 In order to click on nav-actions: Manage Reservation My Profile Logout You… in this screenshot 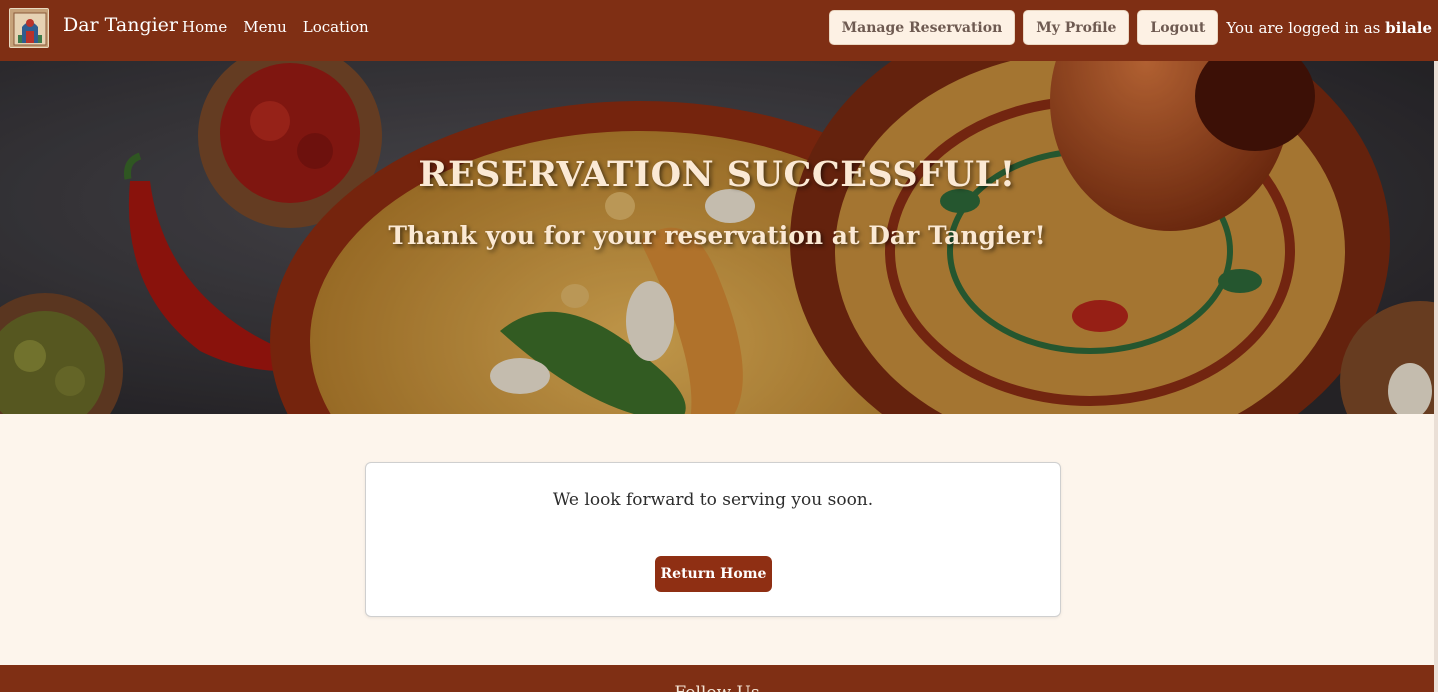, I will do `click(1130, 27)`.